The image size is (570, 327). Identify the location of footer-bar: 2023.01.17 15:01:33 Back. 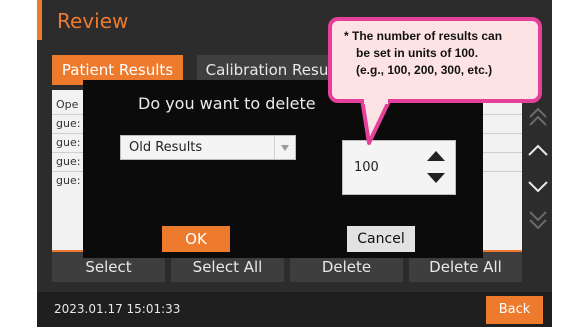
(294, 309).